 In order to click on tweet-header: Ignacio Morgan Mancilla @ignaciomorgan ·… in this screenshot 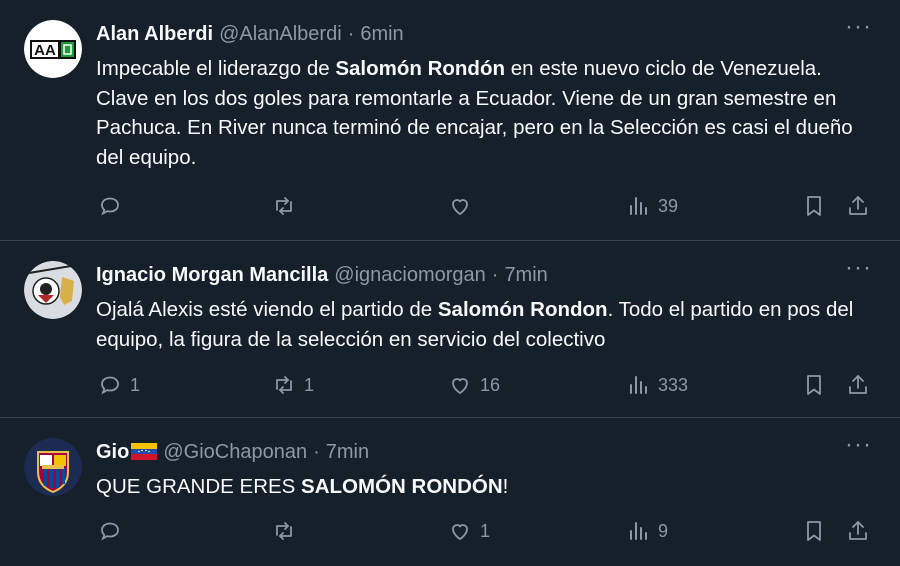, I will do `click(490, 275)`.